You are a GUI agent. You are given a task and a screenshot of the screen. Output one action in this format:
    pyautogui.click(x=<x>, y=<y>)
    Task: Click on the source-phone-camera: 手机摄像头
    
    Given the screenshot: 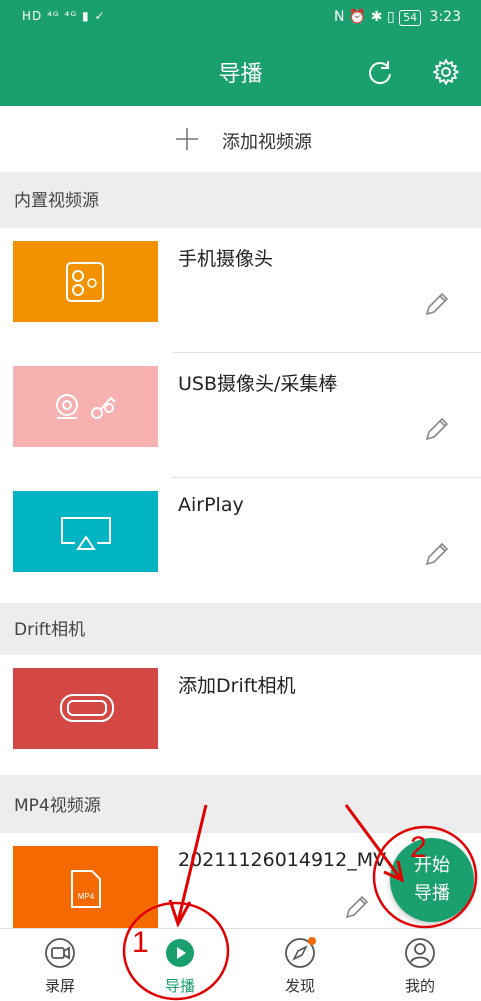 What is the action you would take?
    pyautogui.click(x=240, y=290)
    